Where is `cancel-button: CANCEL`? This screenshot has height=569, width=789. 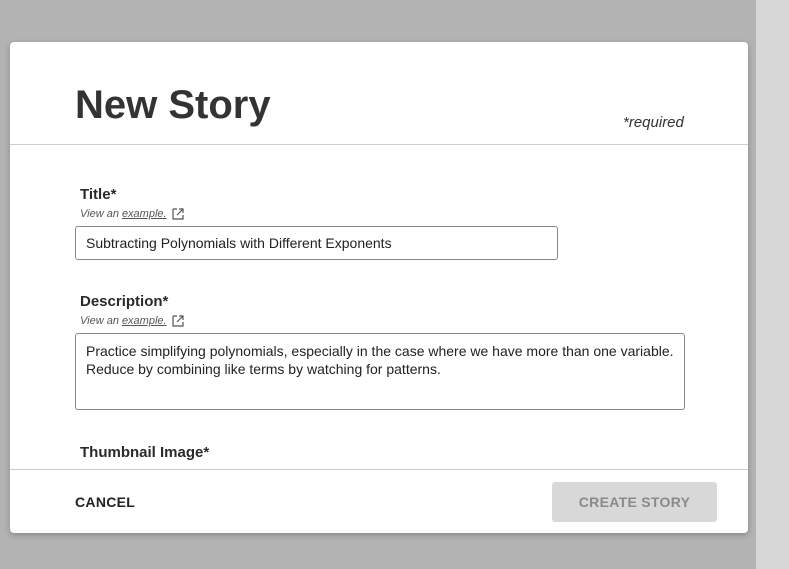
cancel-button: CANCEL is located at coordinates (105, 502).